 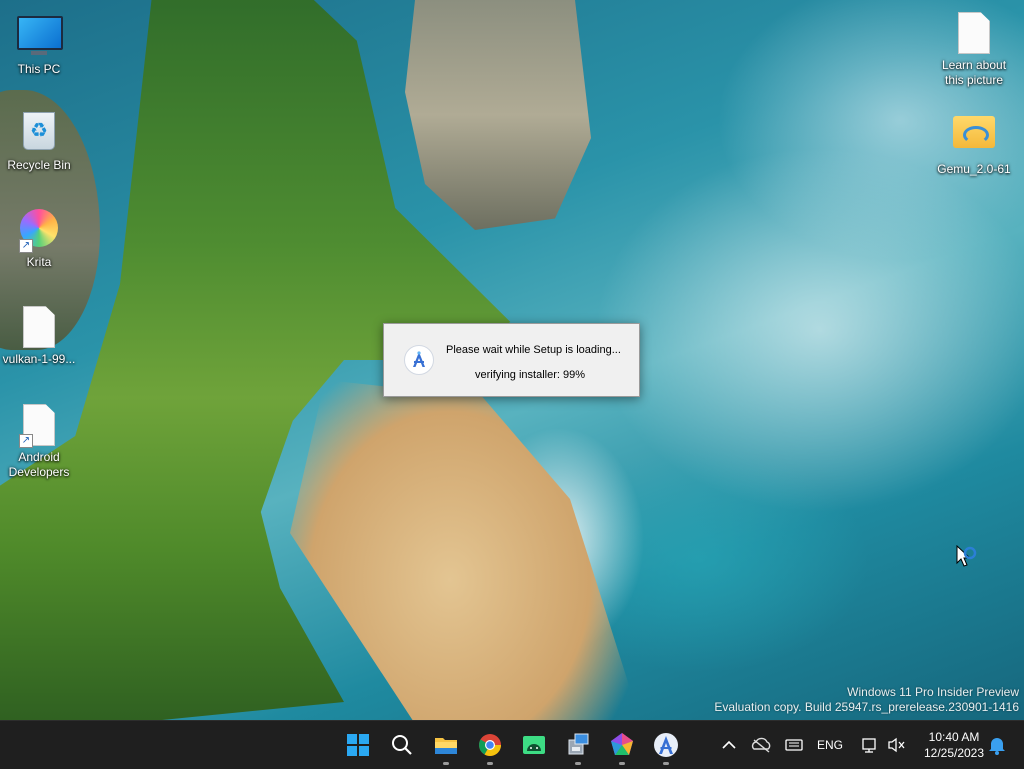 I want to click on input-language-indicator: ENG, so click(x=830, y=745).